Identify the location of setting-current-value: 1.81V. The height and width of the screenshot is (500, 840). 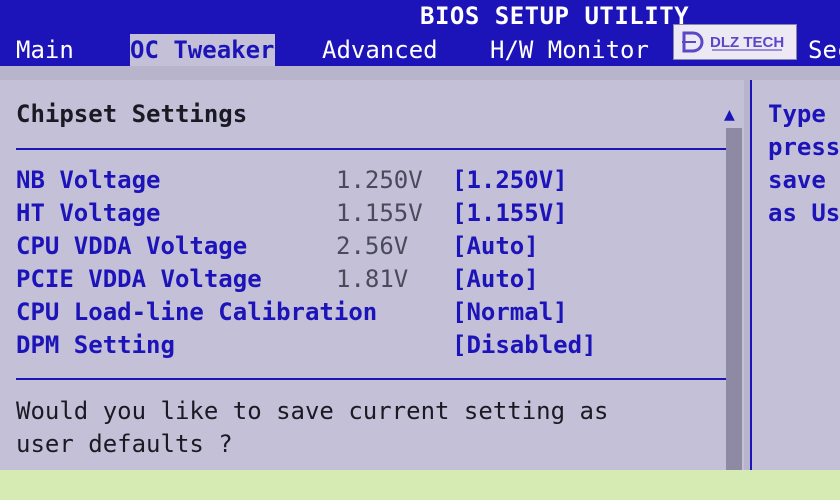
(372, 279).